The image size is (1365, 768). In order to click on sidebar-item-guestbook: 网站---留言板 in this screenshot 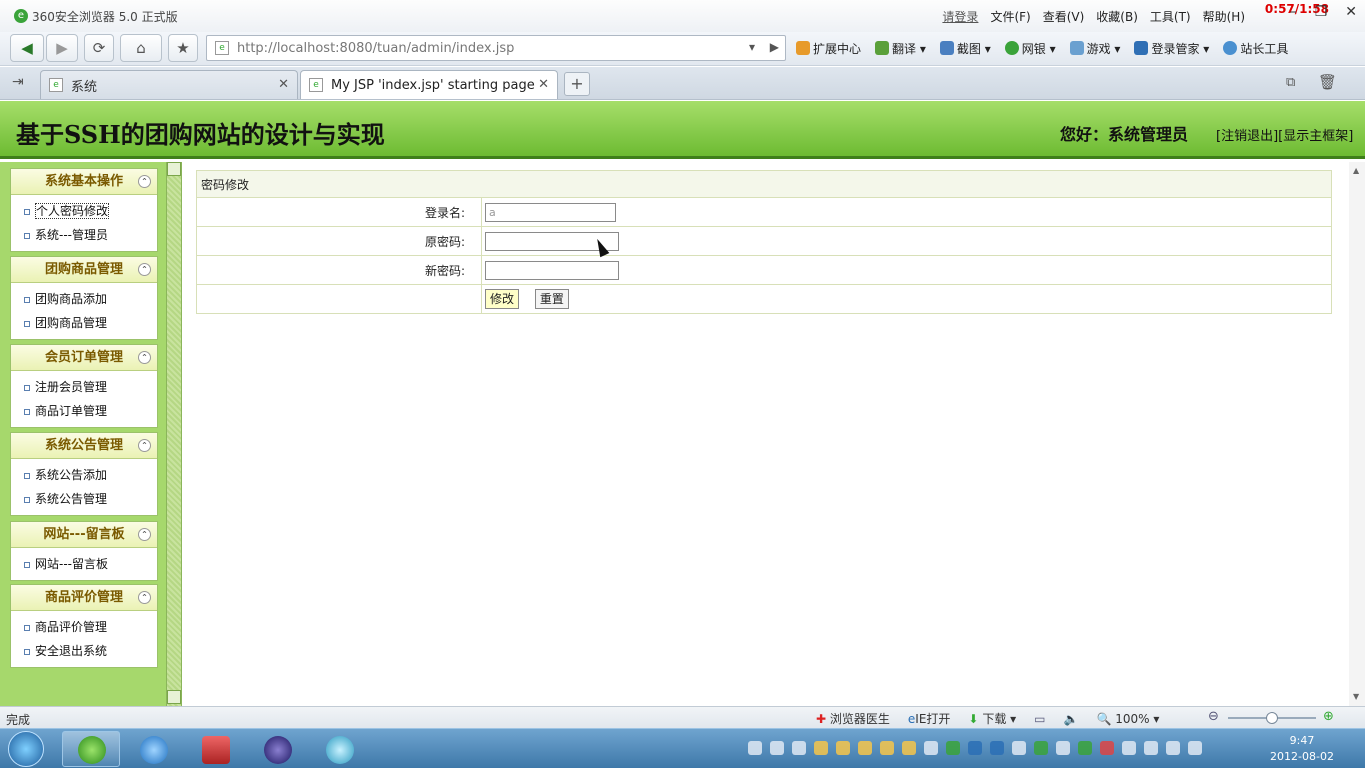, I will do `click(84, 566)`.